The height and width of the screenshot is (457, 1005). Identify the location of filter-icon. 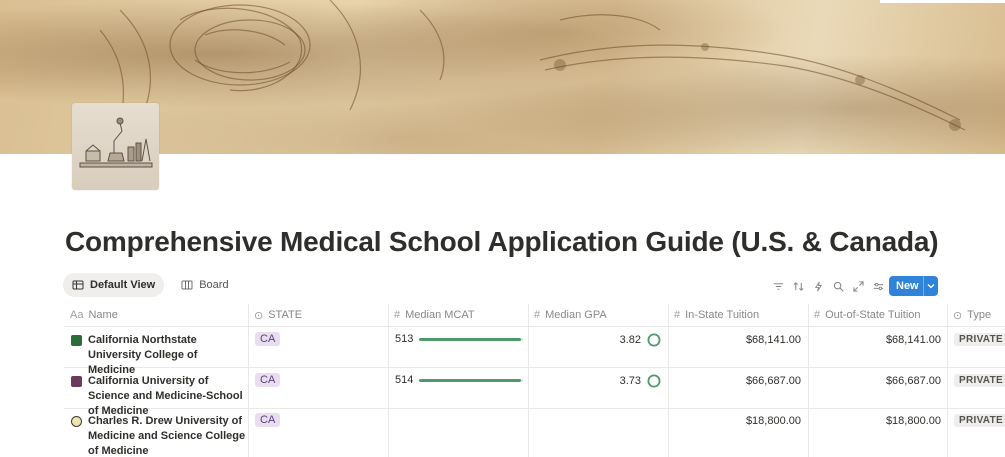
(778, 286).